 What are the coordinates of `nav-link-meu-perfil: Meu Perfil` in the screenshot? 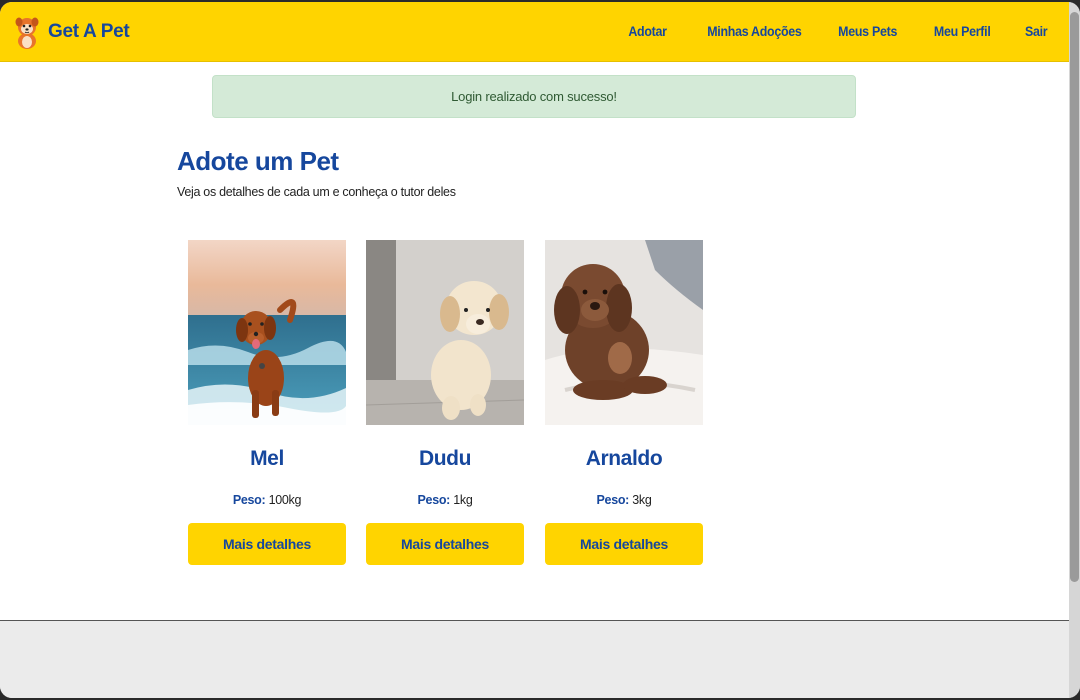 It's located at (962, 31).